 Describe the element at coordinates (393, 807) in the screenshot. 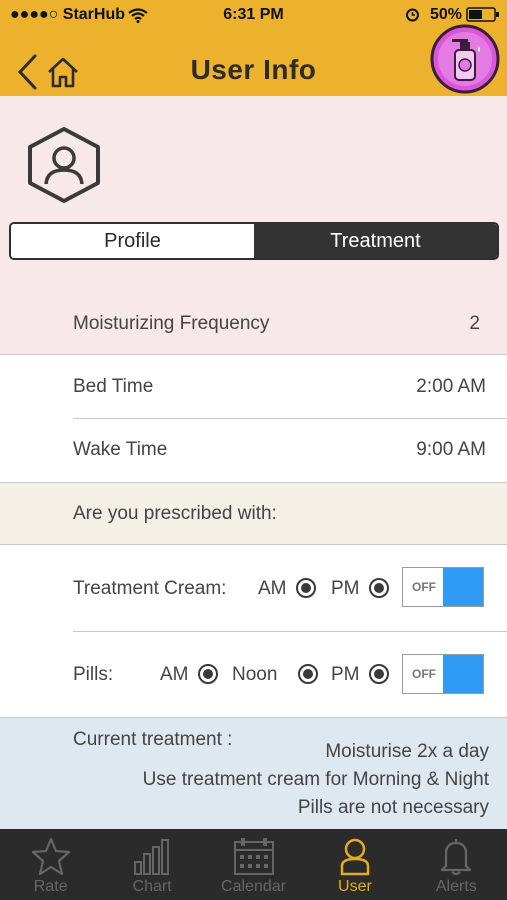

I see `current-treatment-line: Pills are not necessary` at that location.